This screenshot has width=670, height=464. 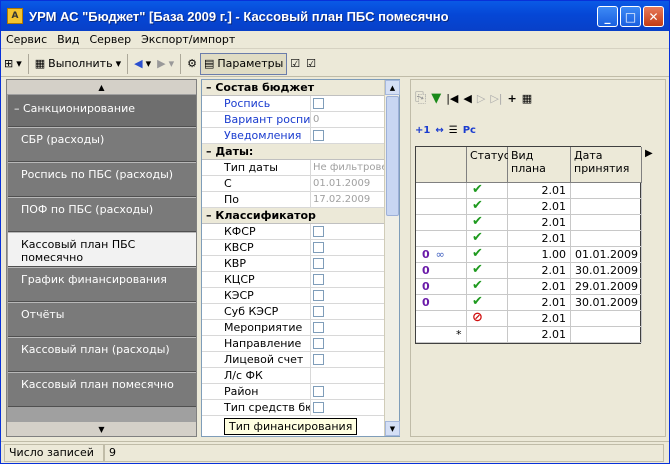 What do you see at coordinates (527, 98) in the screenshot?
I see `calculator-icon: ▦` at bounding box center [527, 98].